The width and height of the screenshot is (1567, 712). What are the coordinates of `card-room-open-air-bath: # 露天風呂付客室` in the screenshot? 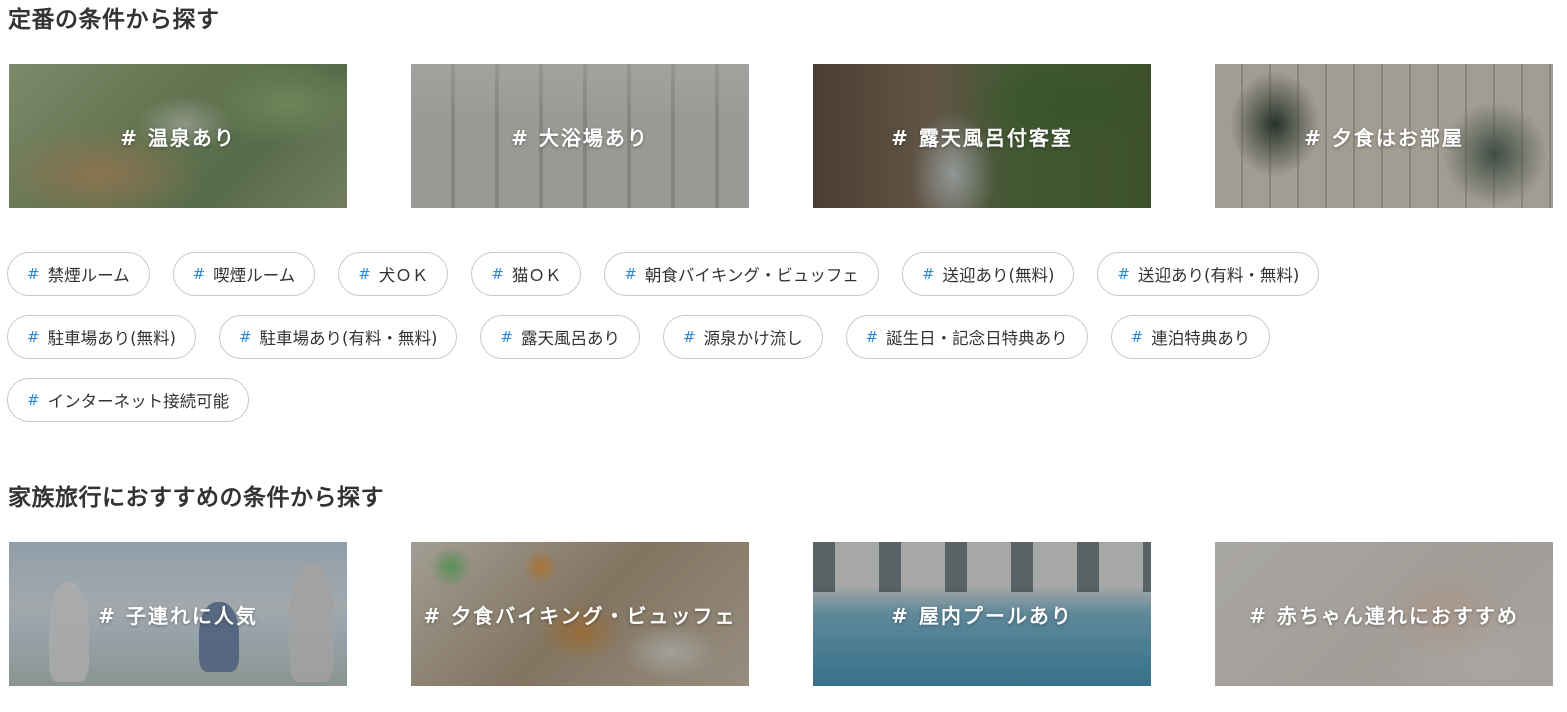 It's located at (982, 136).